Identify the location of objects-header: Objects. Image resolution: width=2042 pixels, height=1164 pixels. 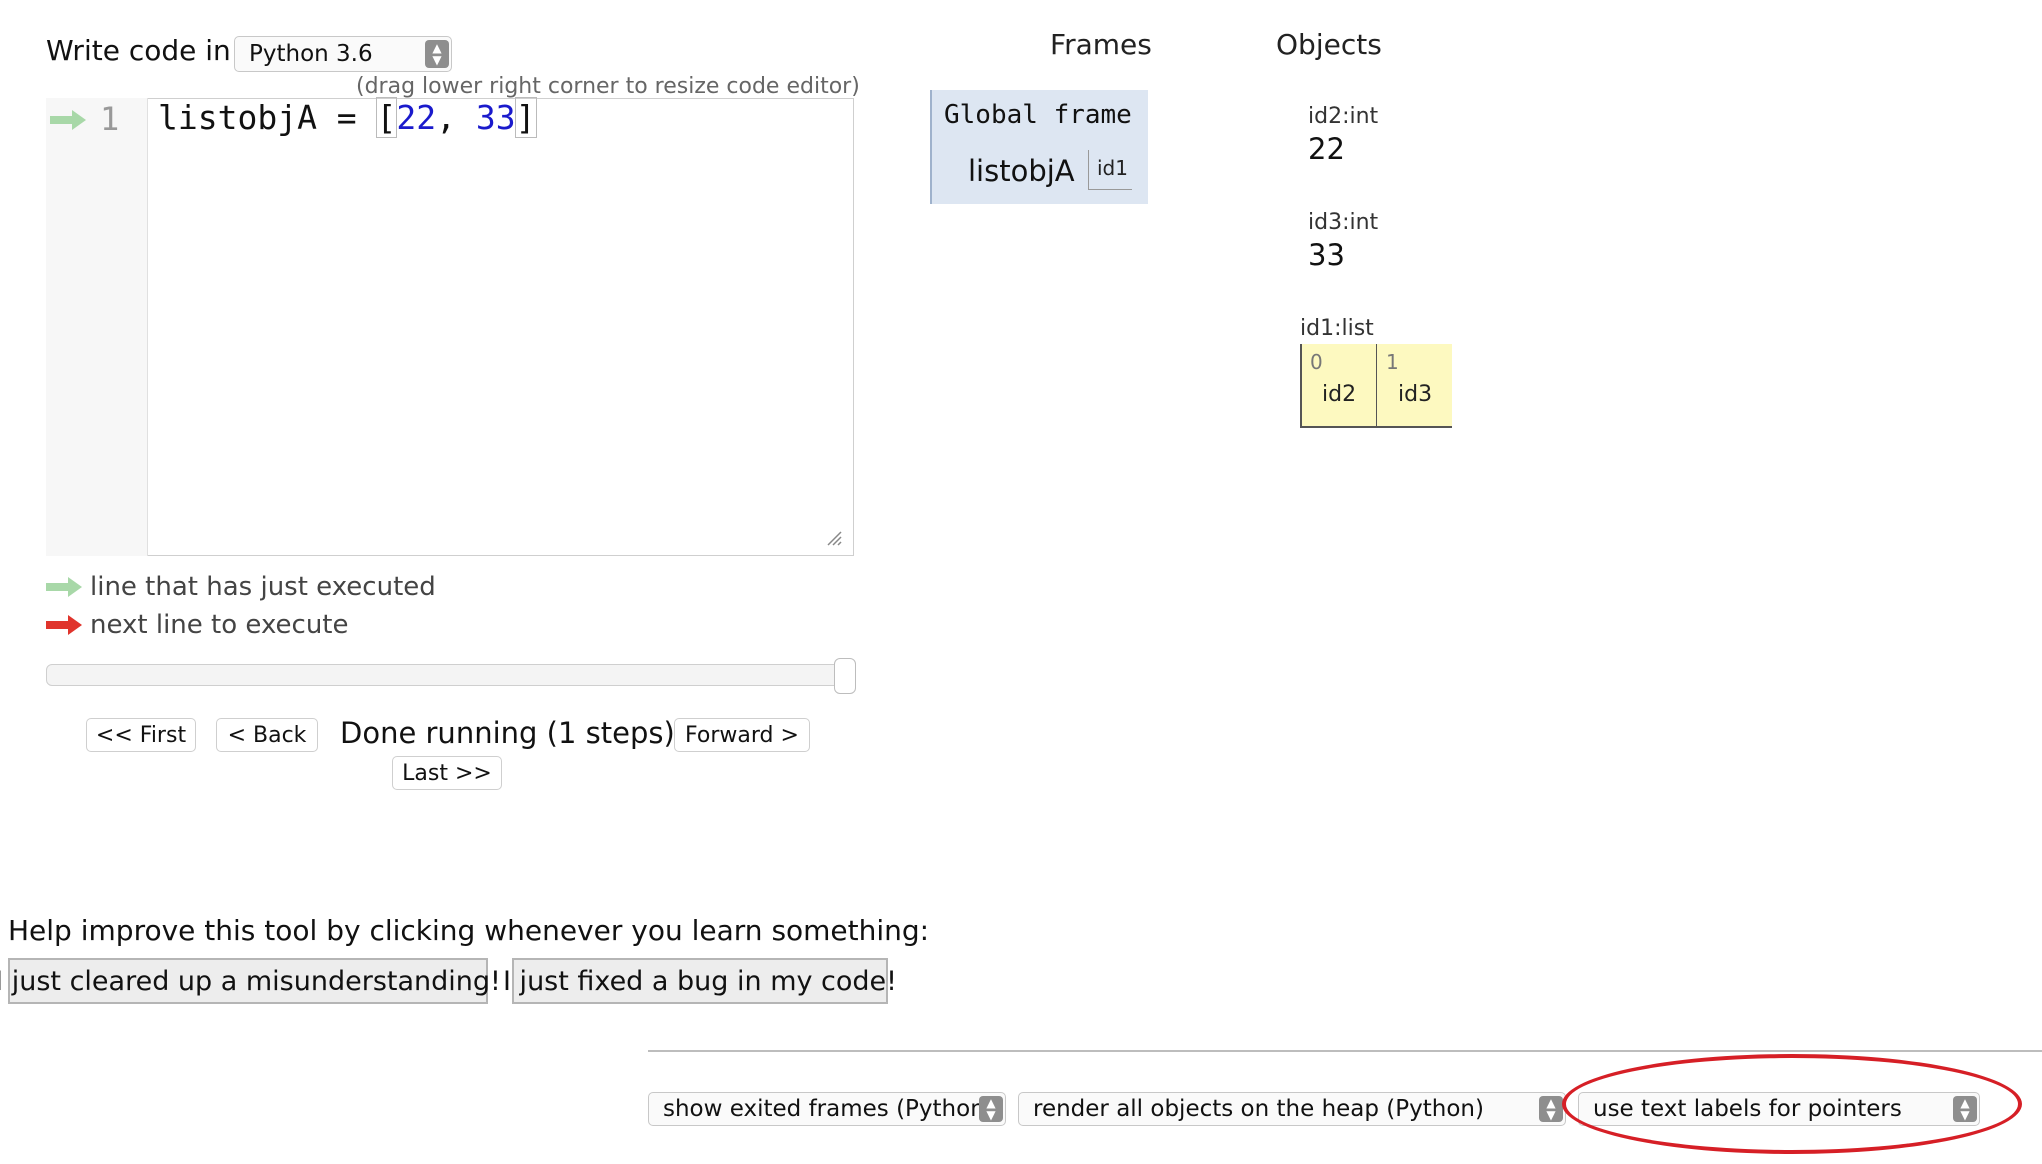
(1329, 44).